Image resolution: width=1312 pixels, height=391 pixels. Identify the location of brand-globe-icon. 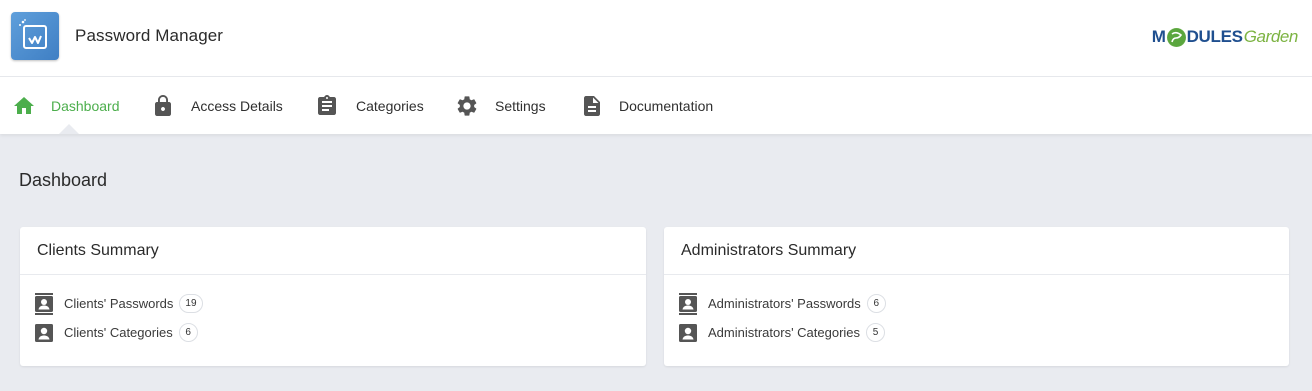
(1176, 37).